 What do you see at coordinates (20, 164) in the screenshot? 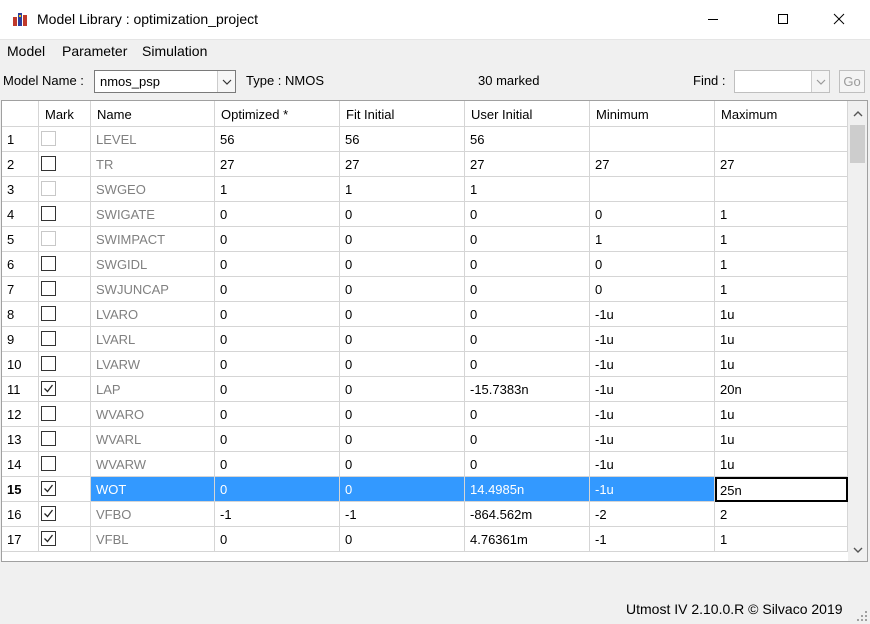
I see `row-number-cell: 2` at bounding box center [20, 164].